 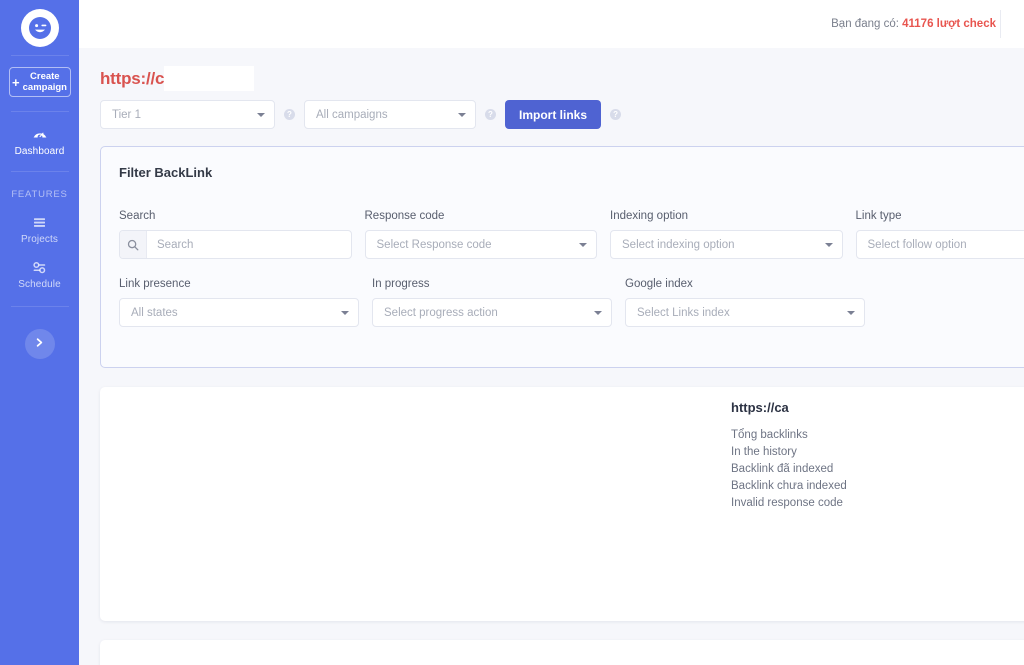 I want to click on list-icon, so click(x=39, y=222).